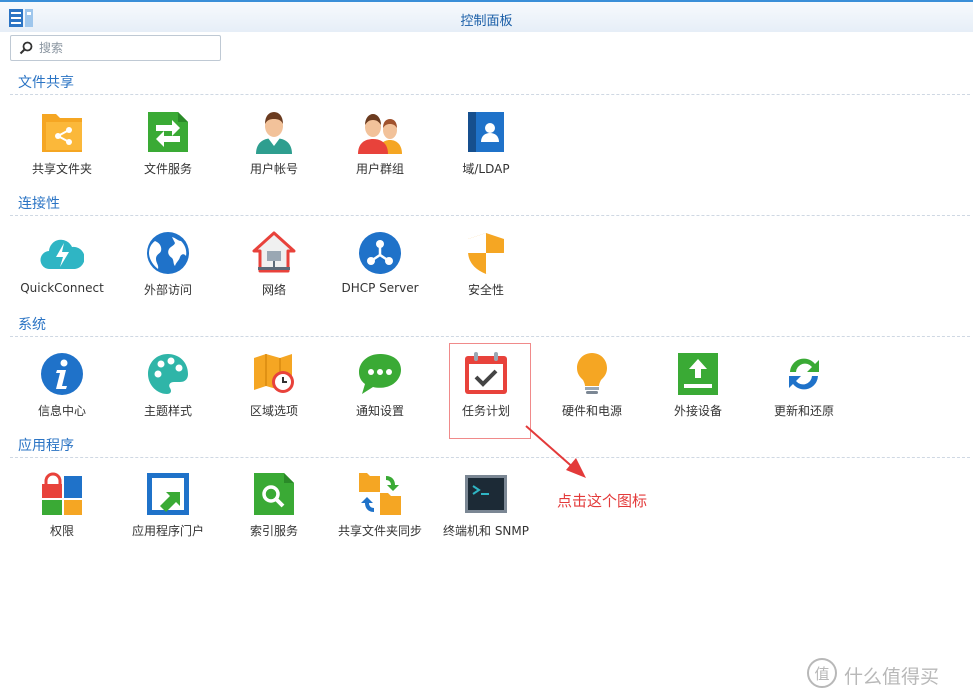 This screenshot has height=699, width=973. What do you see at coordinates (602, 501) in the screenshot?
I see `annotation-callout-text: 点击这个图标` at bounding box center [602, 501].